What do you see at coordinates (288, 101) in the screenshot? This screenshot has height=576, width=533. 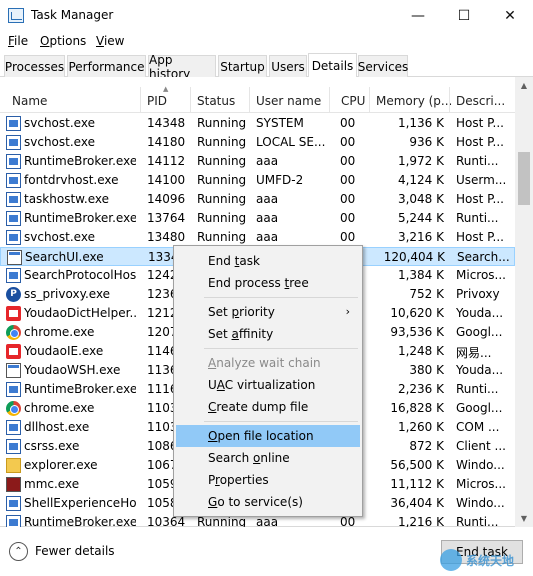 I see `column-header-user-name: User name` at bounding box center [288, 101].